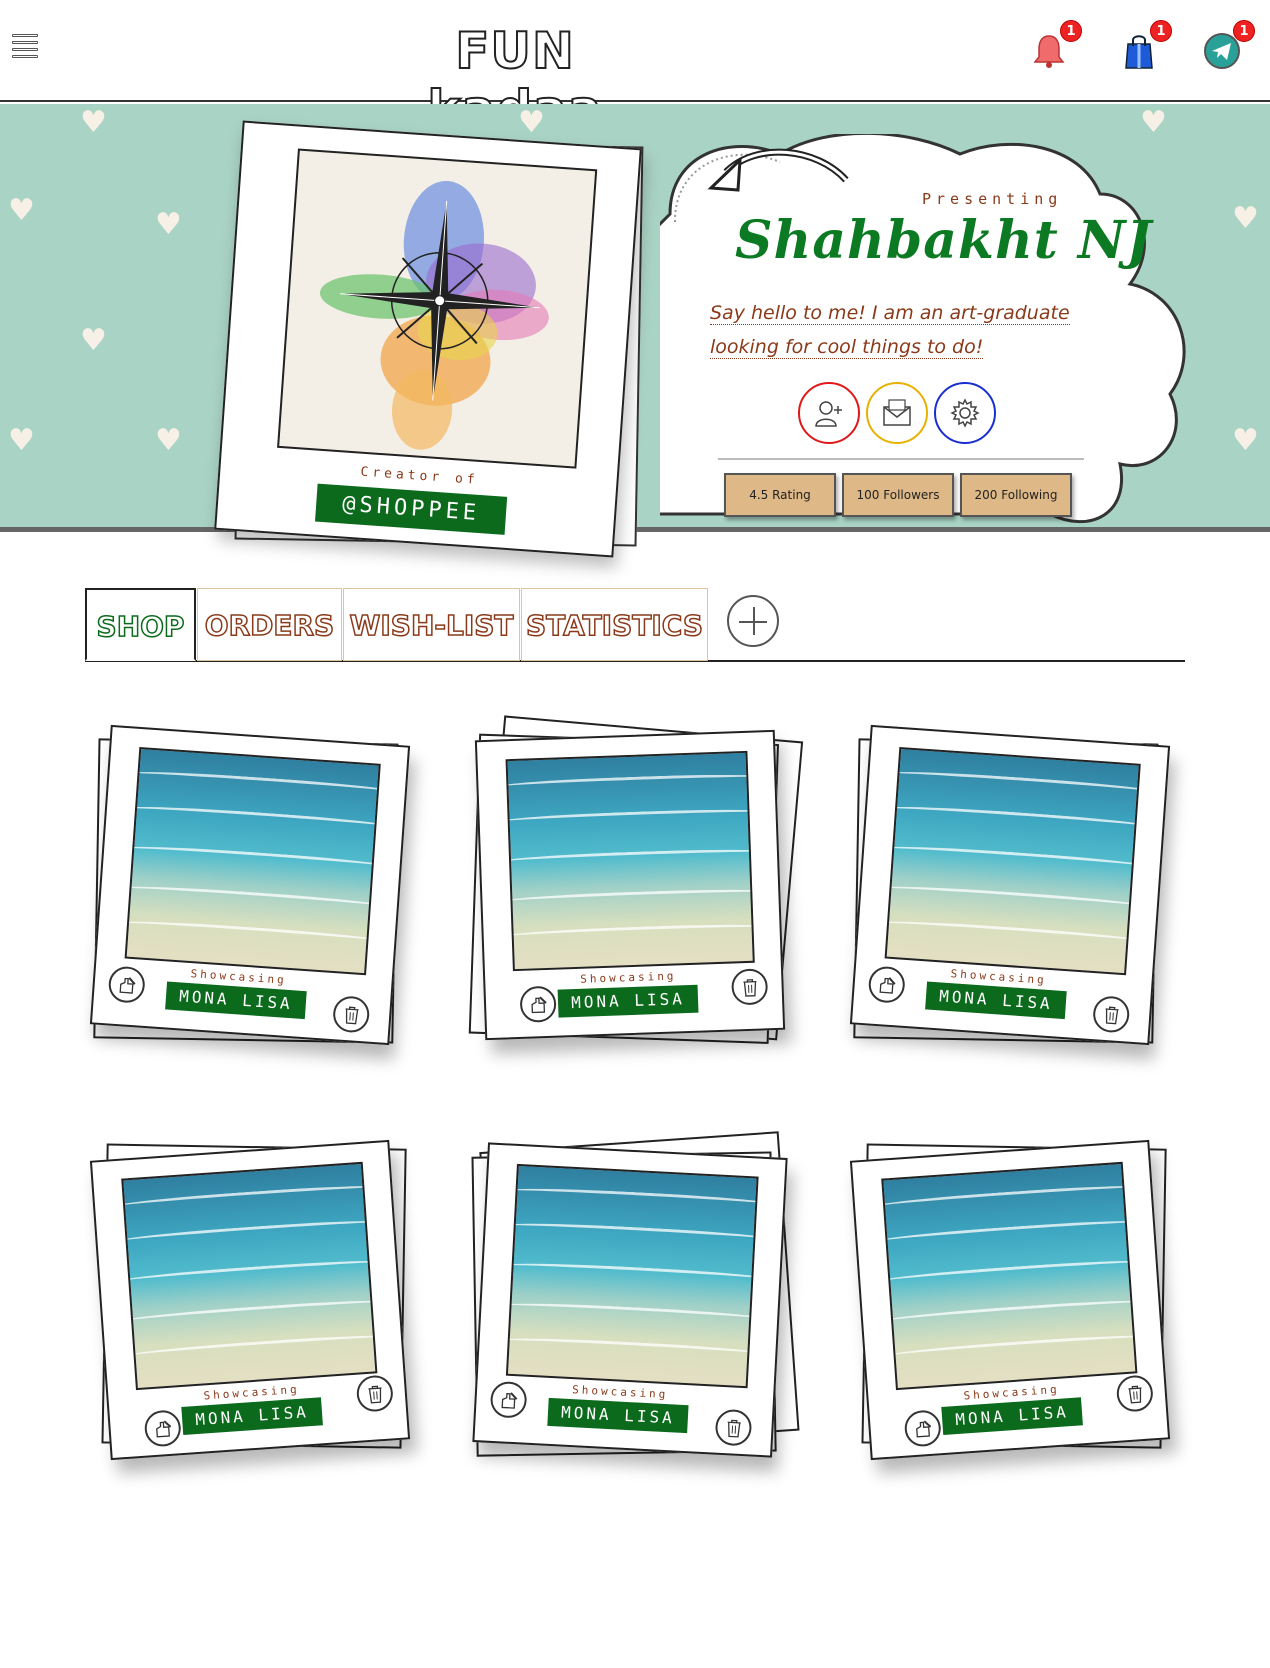 The width and height of the screenshot is (1270, 1668). What do you see at coordinates (992, 199) in the screenshot?
I see `presenting-label: Presenting` at bounding box center [992, 199].